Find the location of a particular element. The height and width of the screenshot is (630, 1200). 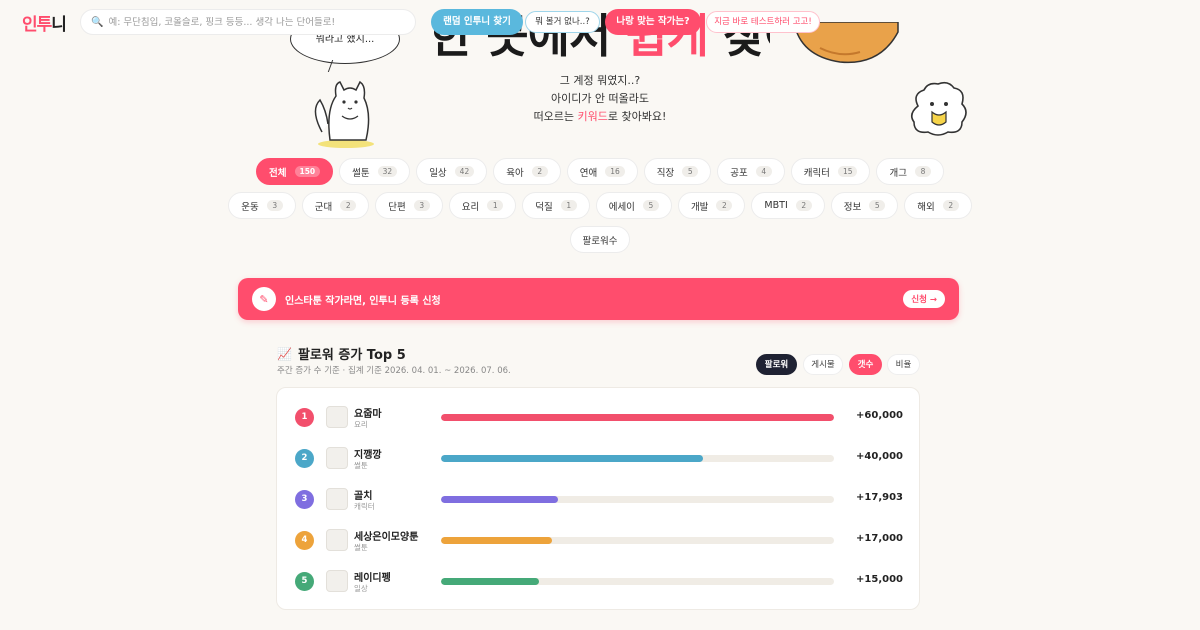

category-chip: 개그 8 is located at coordinates (910, 171).